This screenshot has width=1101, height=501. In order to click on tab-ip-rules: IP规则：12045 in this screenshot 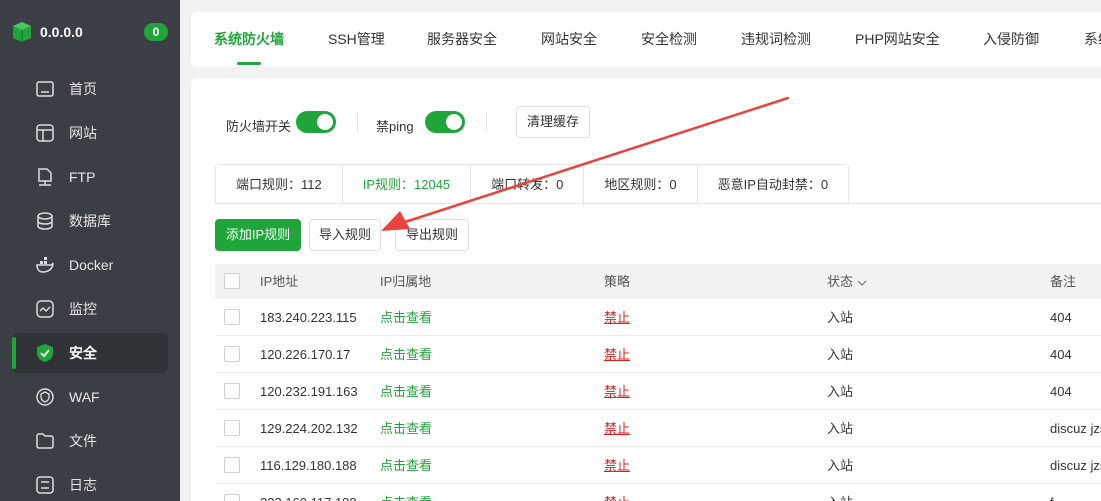, I will do `click(407, 185)`.